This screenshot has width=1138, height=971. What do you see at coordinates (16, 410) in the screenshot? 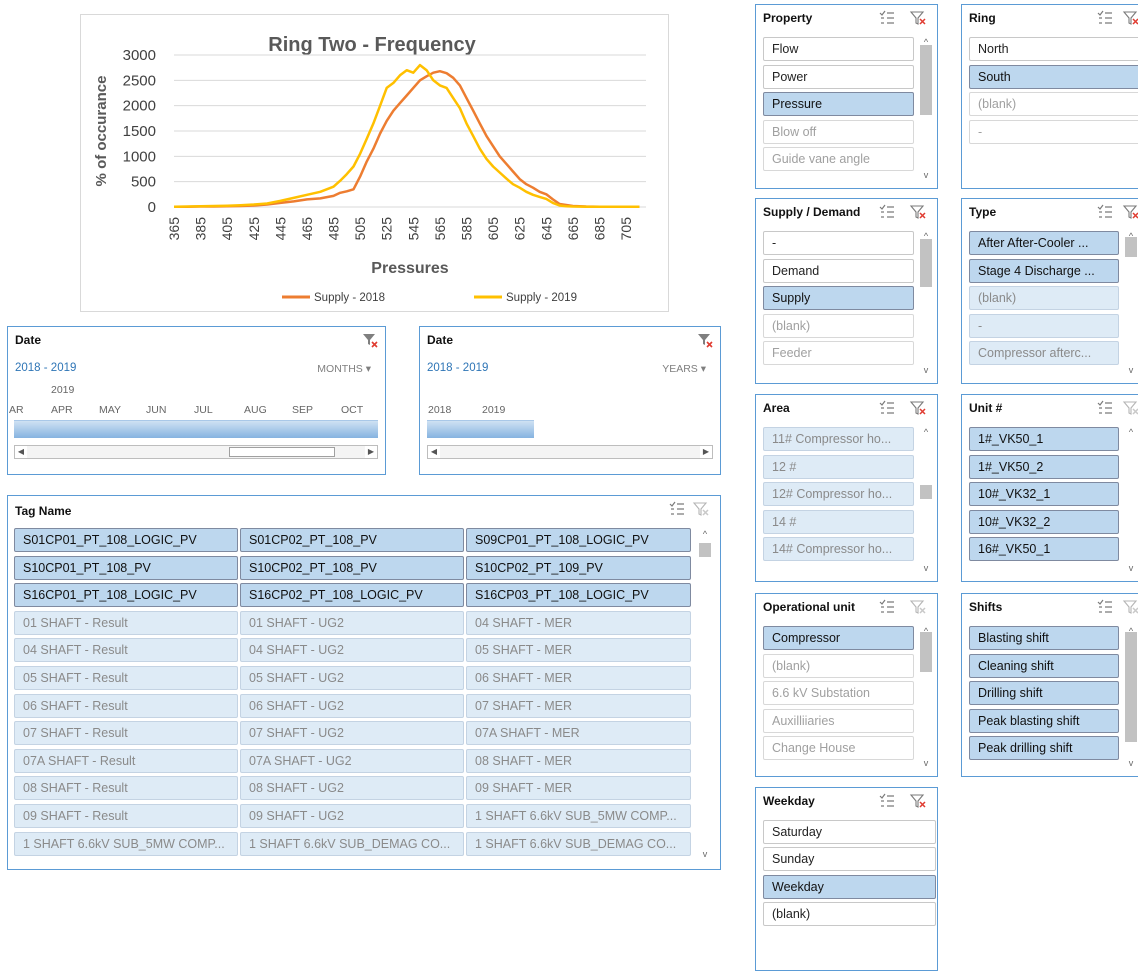
I see `timeline-month-label: AR` at bounding box center [16, 410].